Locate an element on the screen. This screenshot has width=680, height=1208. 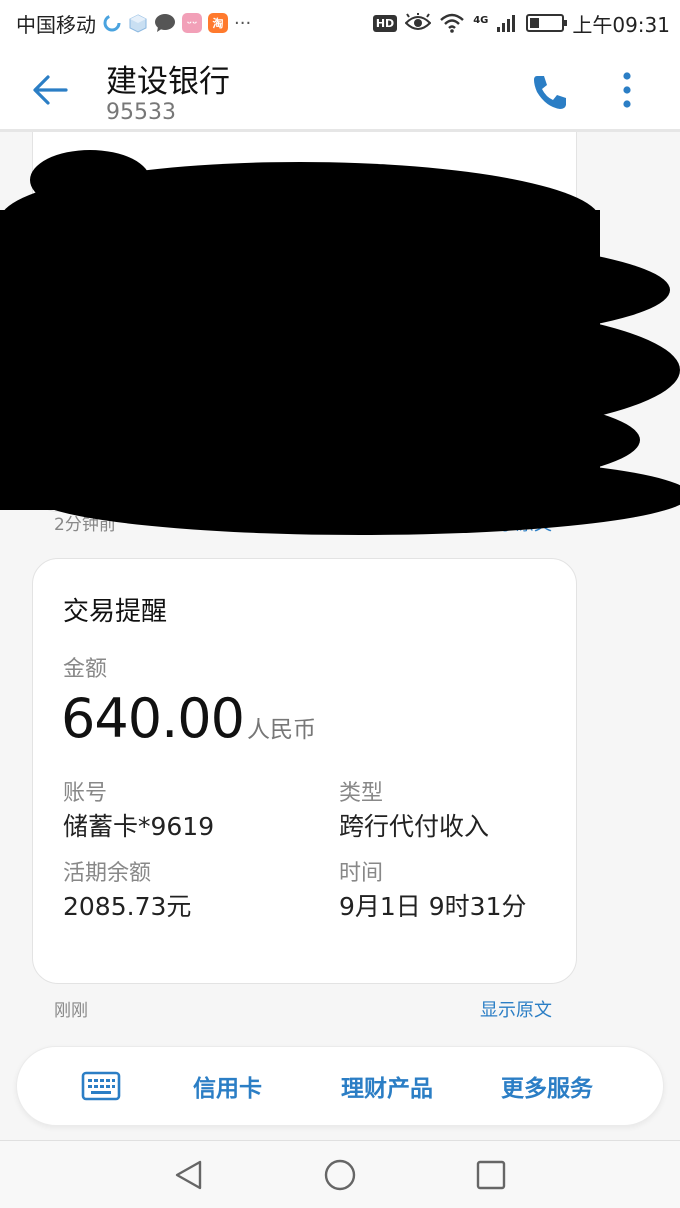
amount-line: 1100.00 人民币 is located at coordinates (205, 230).